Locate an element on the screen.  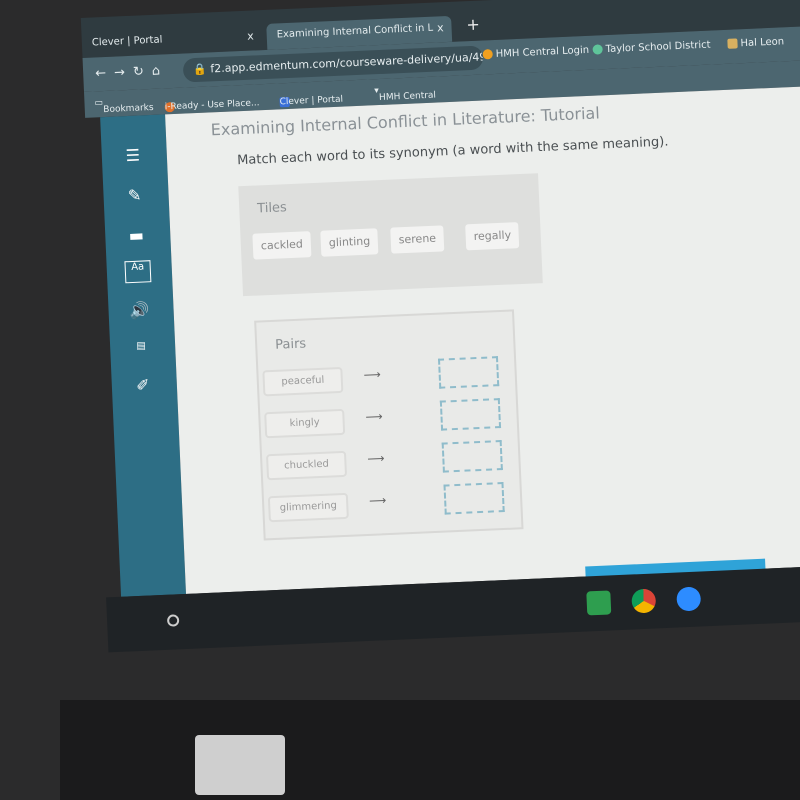
list-icon: ☰ is located at coordinates (132, 156).